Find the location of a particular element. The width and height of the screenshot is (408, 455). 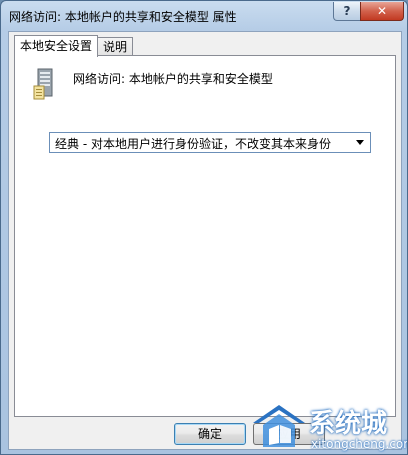

help-button: ? is located at coordinates (347, 11).